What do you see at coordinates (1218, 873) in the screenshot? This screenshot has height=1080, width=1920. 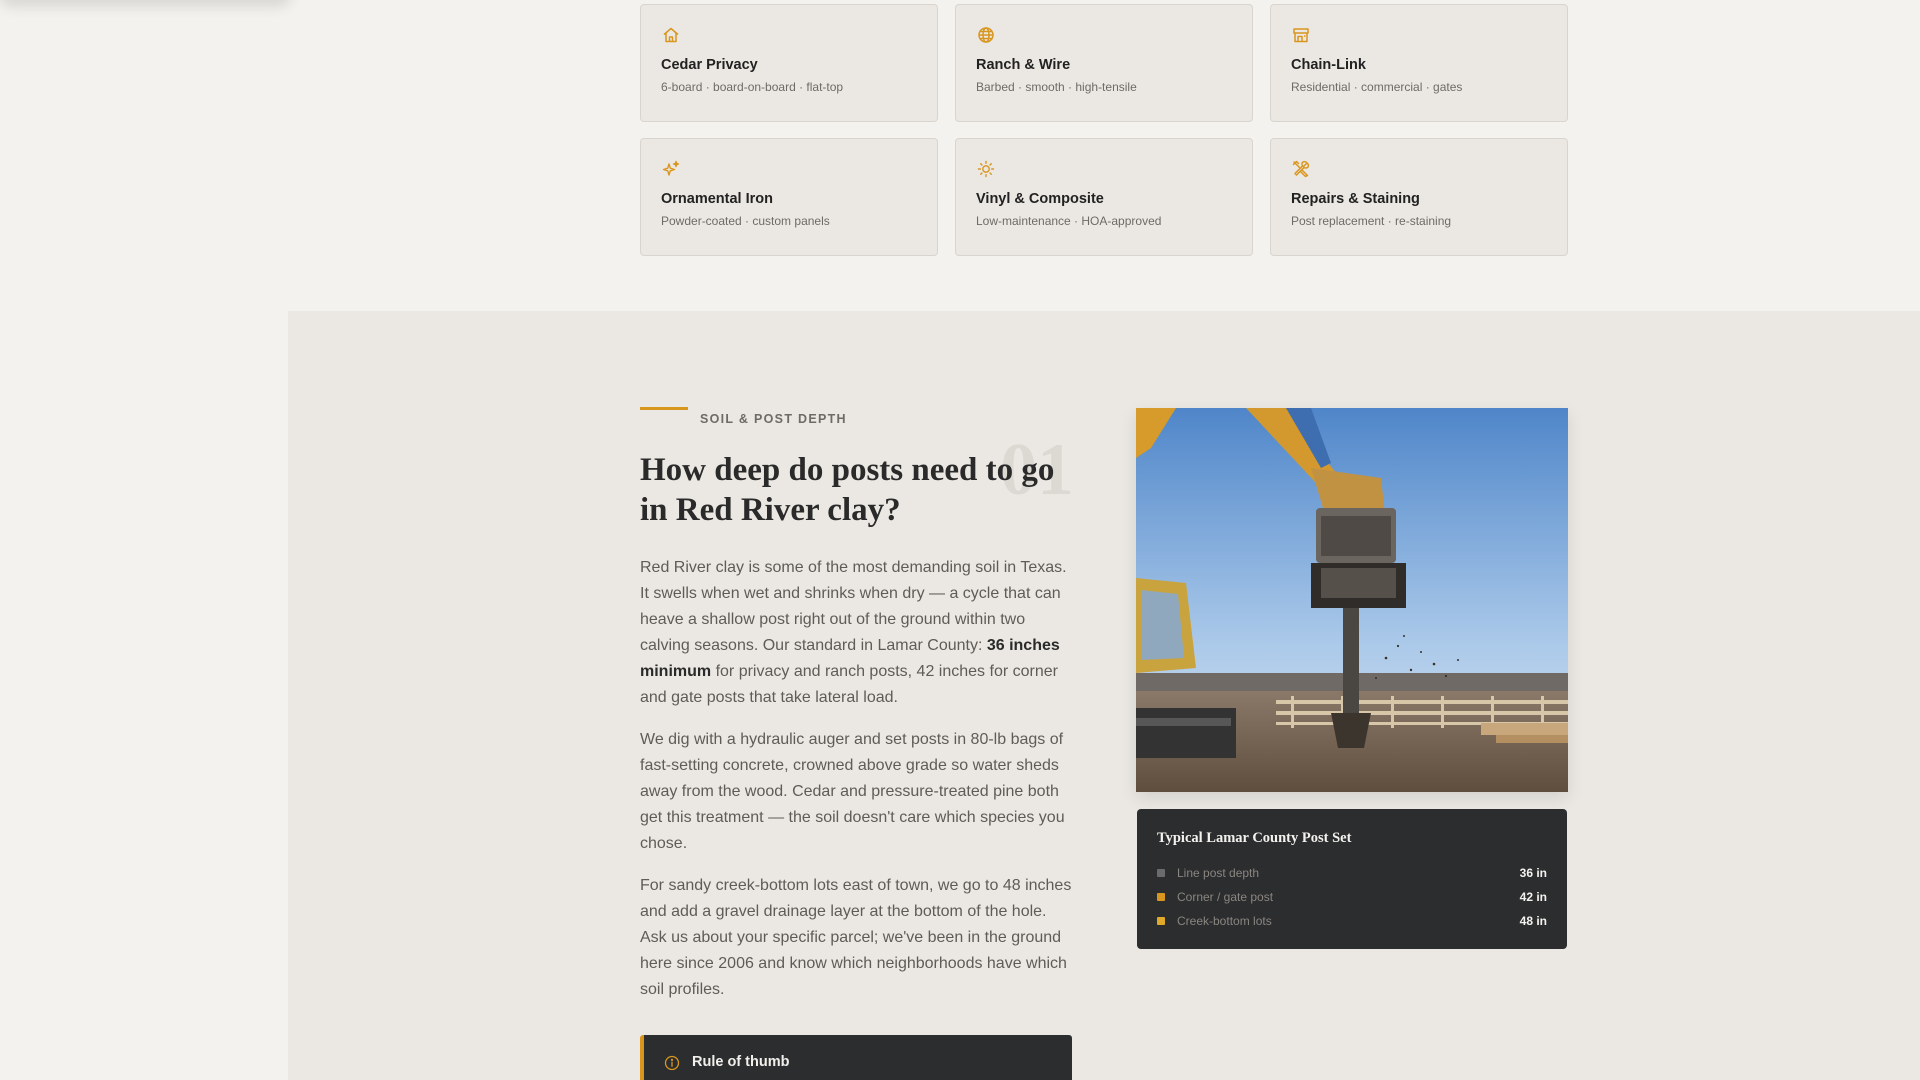 I see `spec-label: Line post depth` at bounding box center [1218, 873].